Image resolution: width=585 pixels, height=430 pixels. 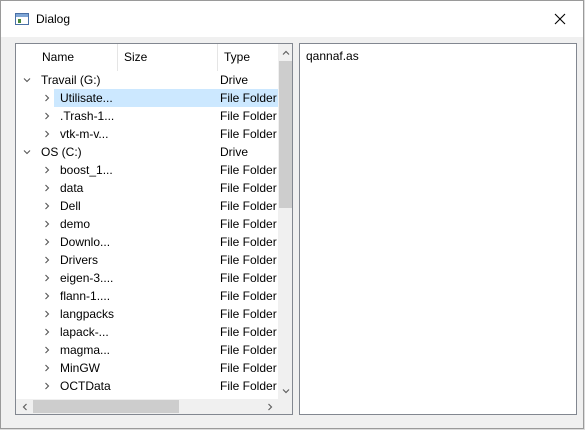 What do you see at coordinates (80, 368) in the screenshot?
I see `tree-item-name: MinGW` at bounding box center [80, 368].